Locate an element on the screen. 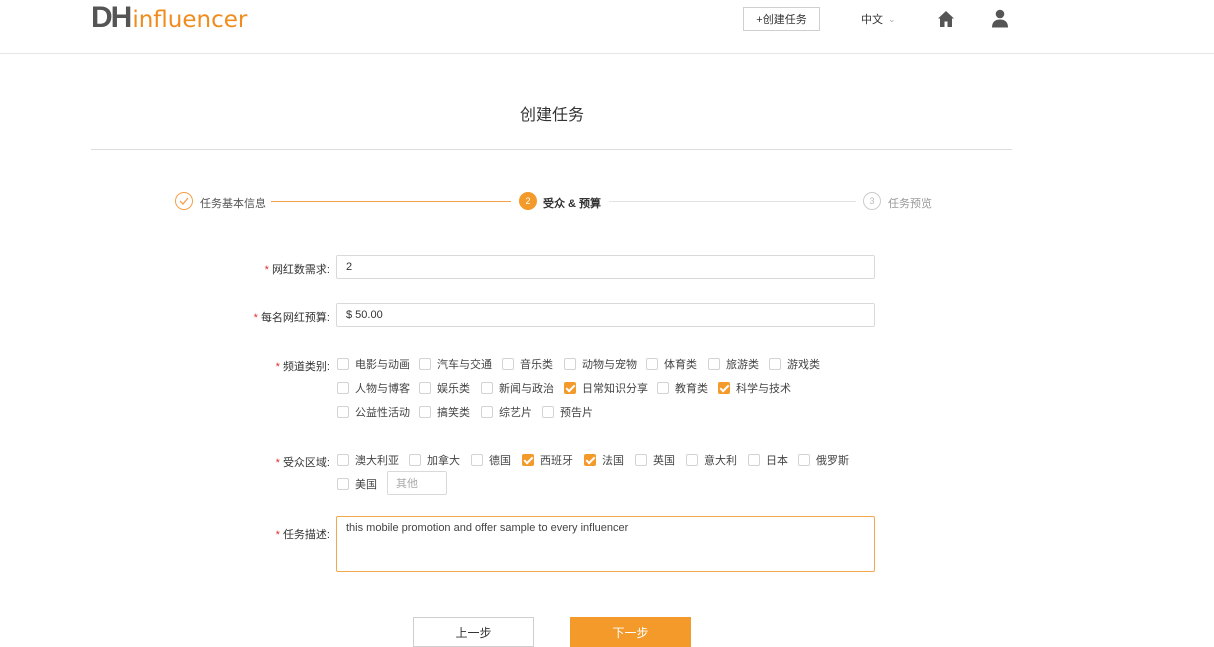 The height and width of the screenshot is (647, 1214). channel-option: 日常知识分享 is located at coordinates (606, 388).